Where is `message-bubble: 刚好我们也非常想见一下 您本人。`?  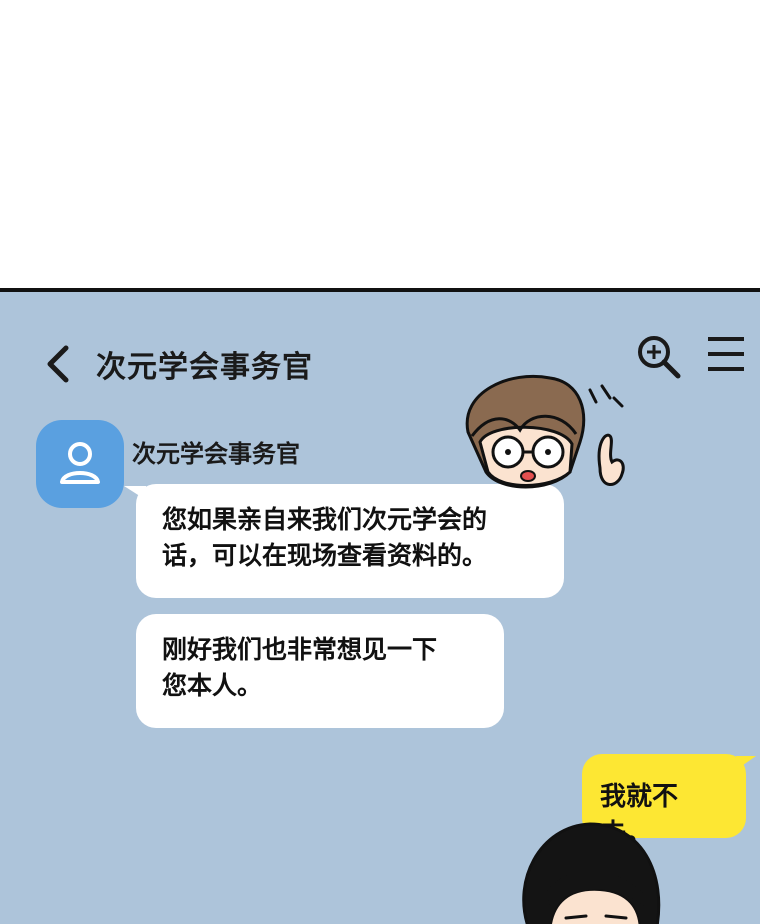
message-bubble: 刚好我们也非常想见一下 您本人。 is located at coordinates (320, 671).